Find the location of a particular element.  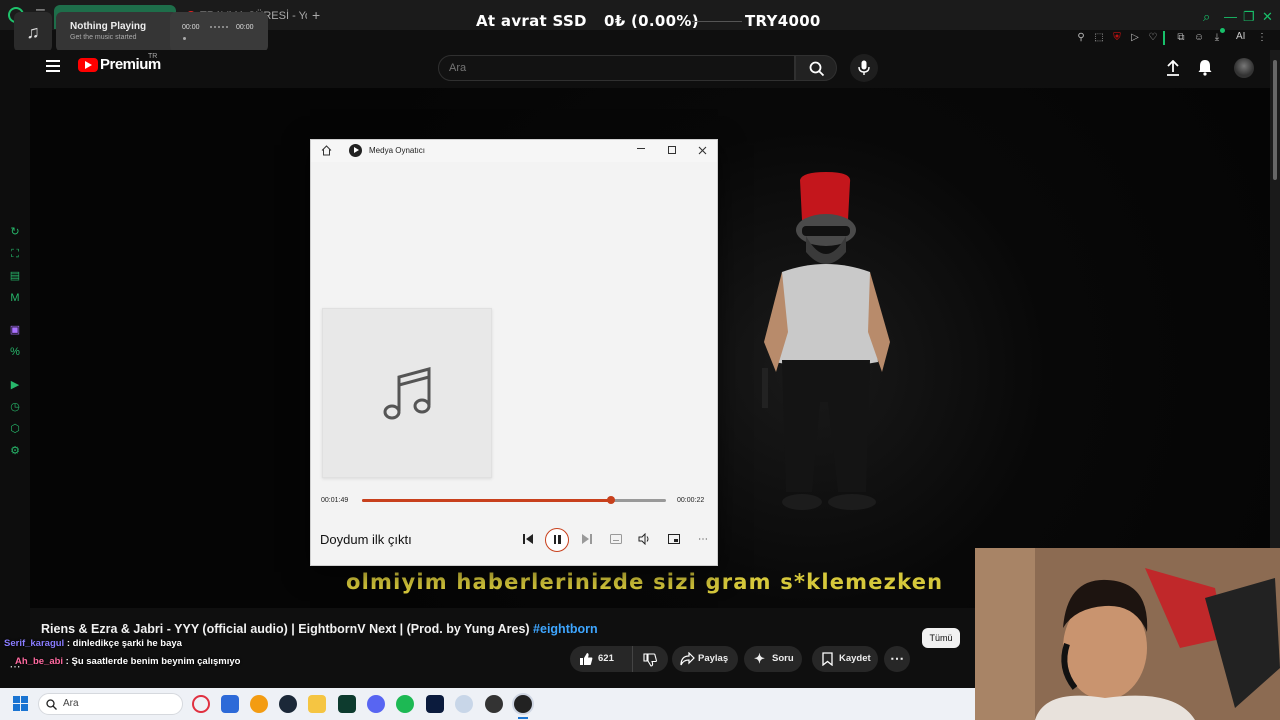

scrollbar-thumb is located at coordinates (1275, 120).